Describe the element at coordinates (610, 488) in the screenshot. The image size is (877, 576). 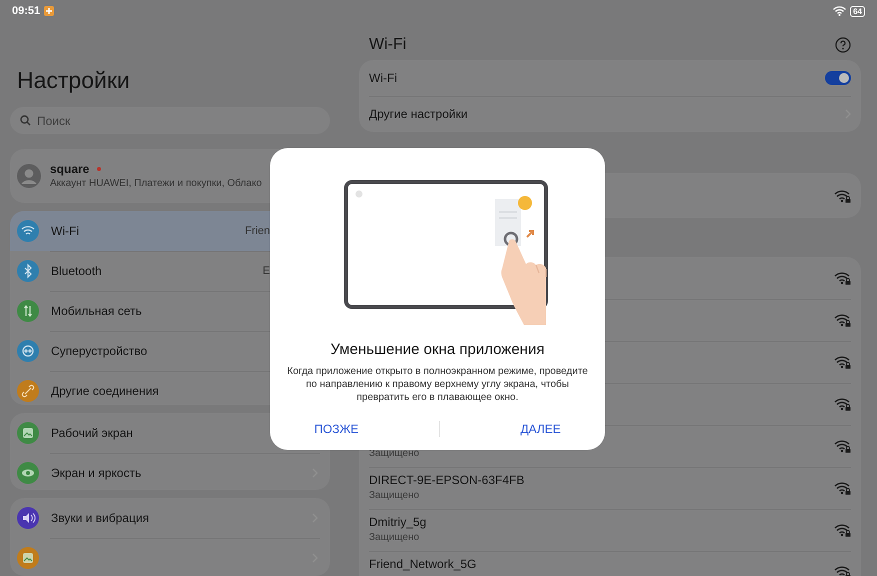
I see `network-row: DIRECT-9E-EPSON-63F4FB Защищено` at that location.